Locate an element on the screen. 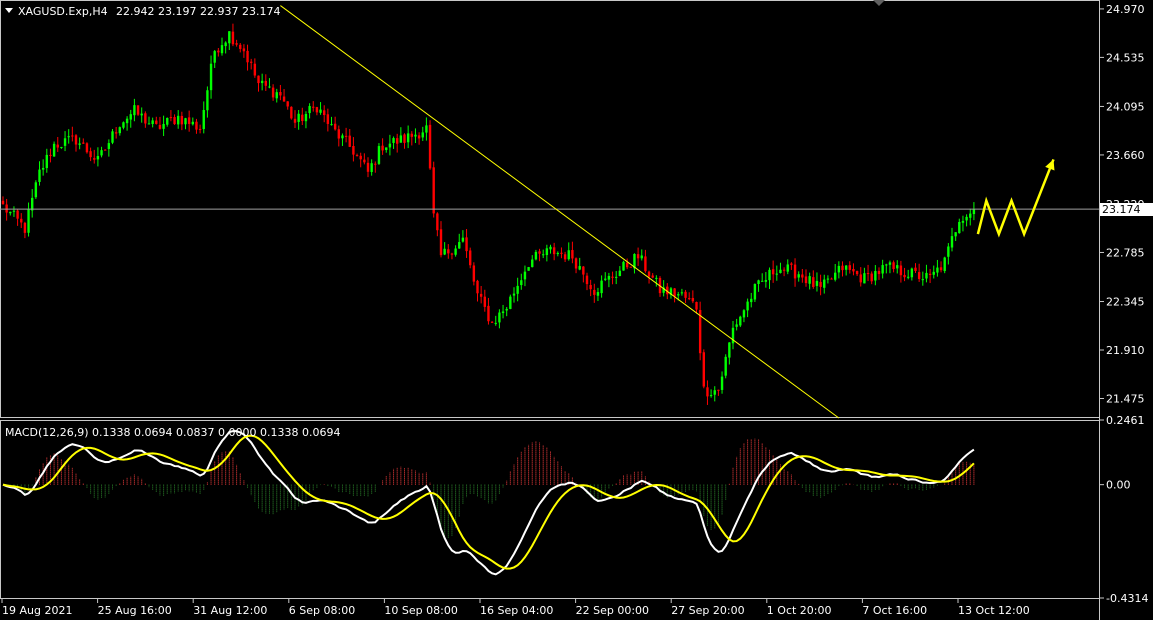 This screenshot has width=1153, height=620. time-tick-label: 16 Sep 04:00 is located at coordinates (516, 610).